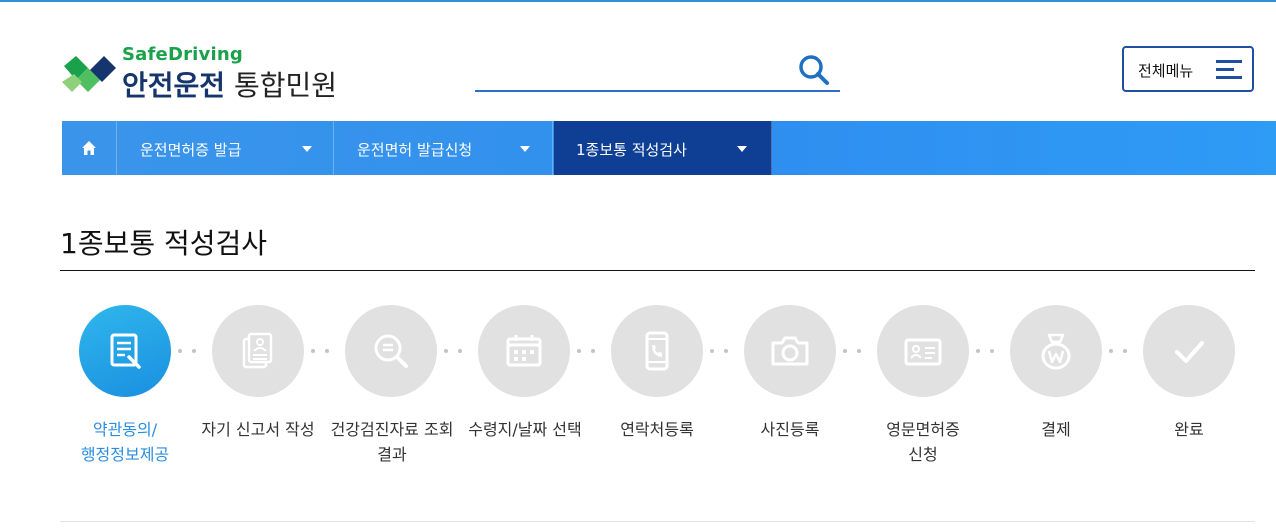 The height and width of the screenshot is (529, 1276). Describe the element at coordinates (1229, 69) in the screenshot. I see `hamburger-menu-icon` at that location.